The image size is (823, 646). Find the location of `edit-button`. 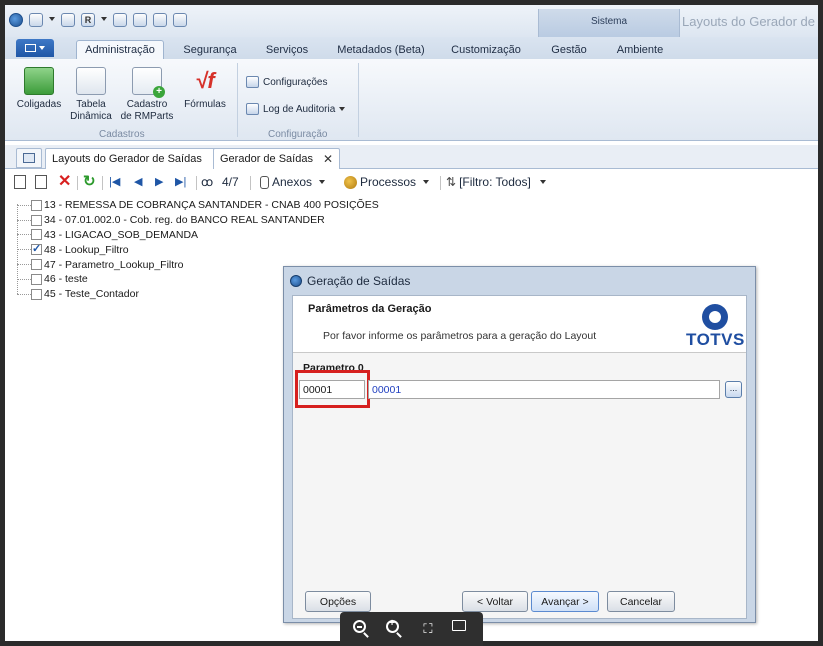

edit-button is located at coordinates (41, 182).